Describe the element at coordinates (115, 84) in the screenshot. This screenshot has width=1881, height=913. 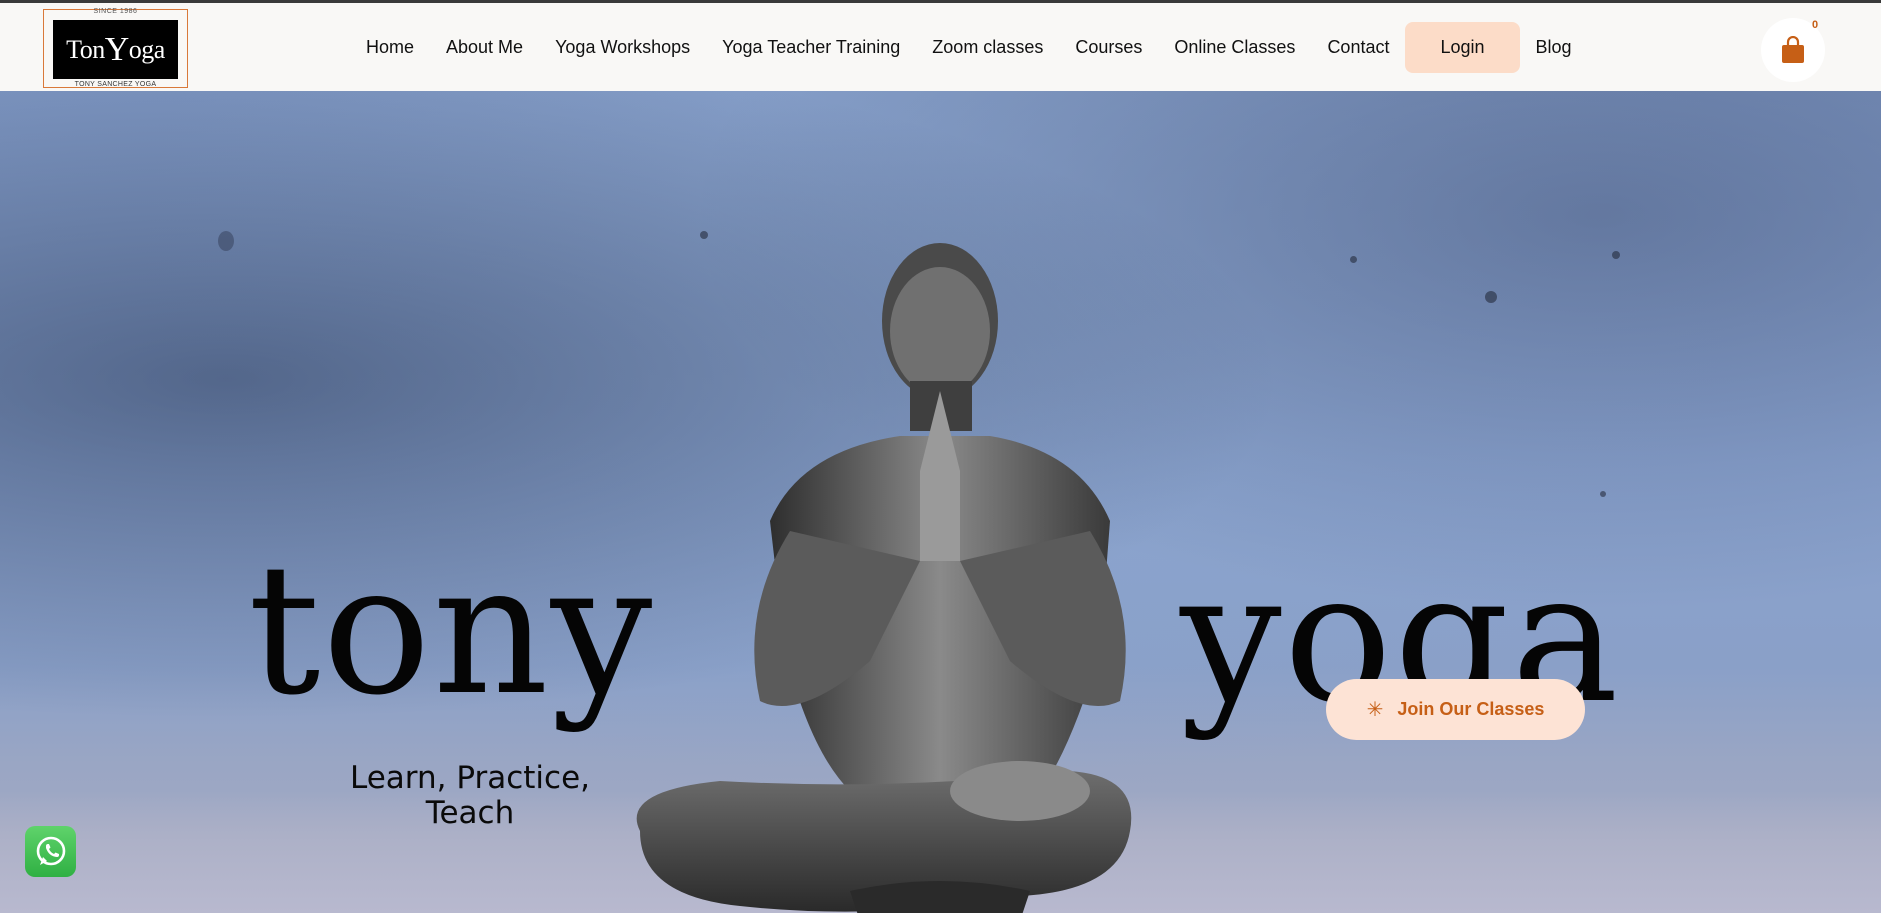
I see `logo-subtitle: TONY SANCHEZ YOGA` at that location.